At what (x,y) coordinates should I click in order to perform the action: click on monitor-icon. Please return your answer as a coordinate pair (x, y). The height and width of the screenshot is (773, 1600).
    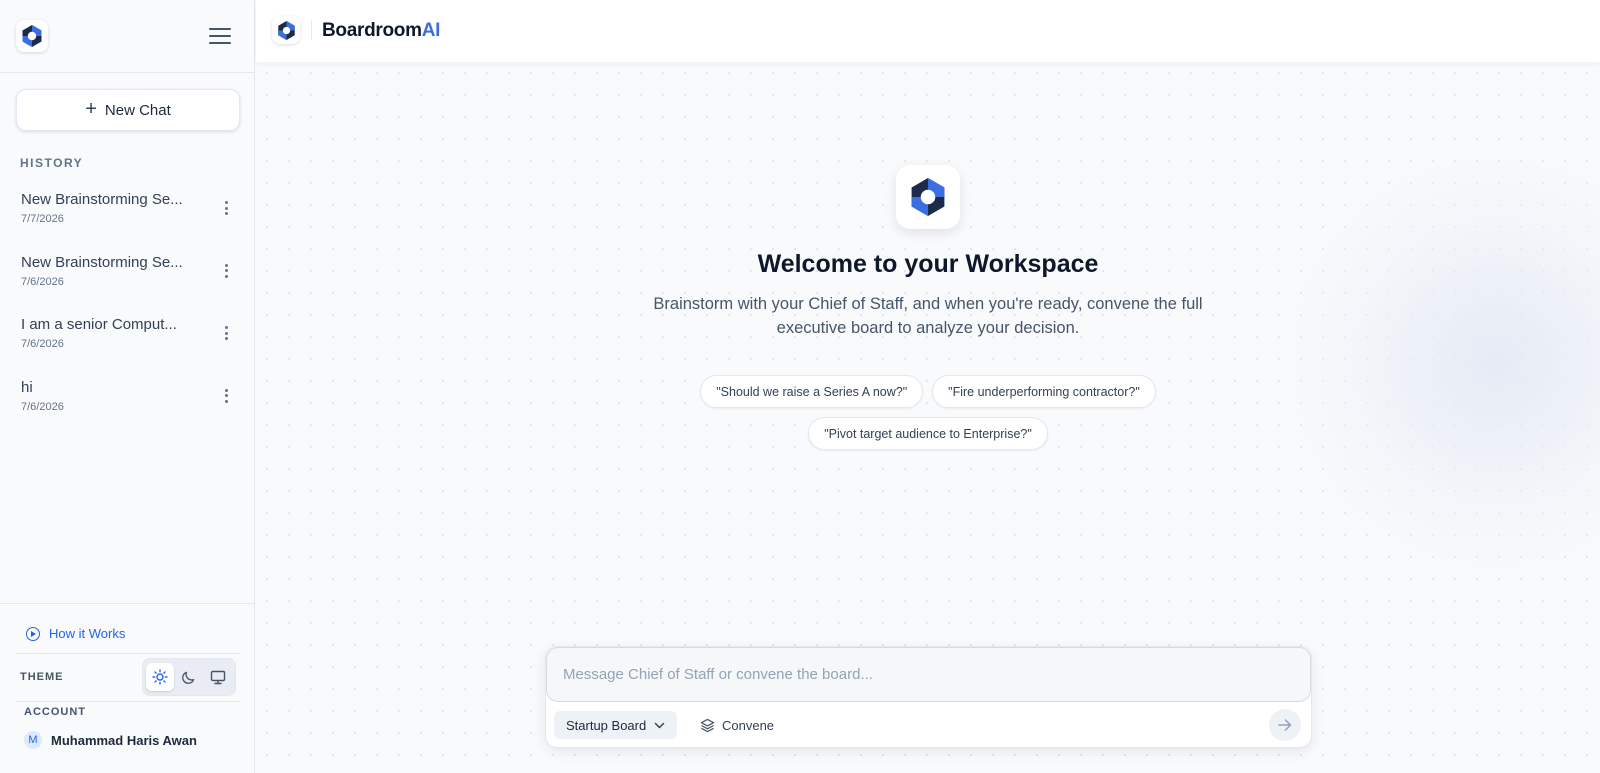
    Looking at the image, I should click on (217, 677).